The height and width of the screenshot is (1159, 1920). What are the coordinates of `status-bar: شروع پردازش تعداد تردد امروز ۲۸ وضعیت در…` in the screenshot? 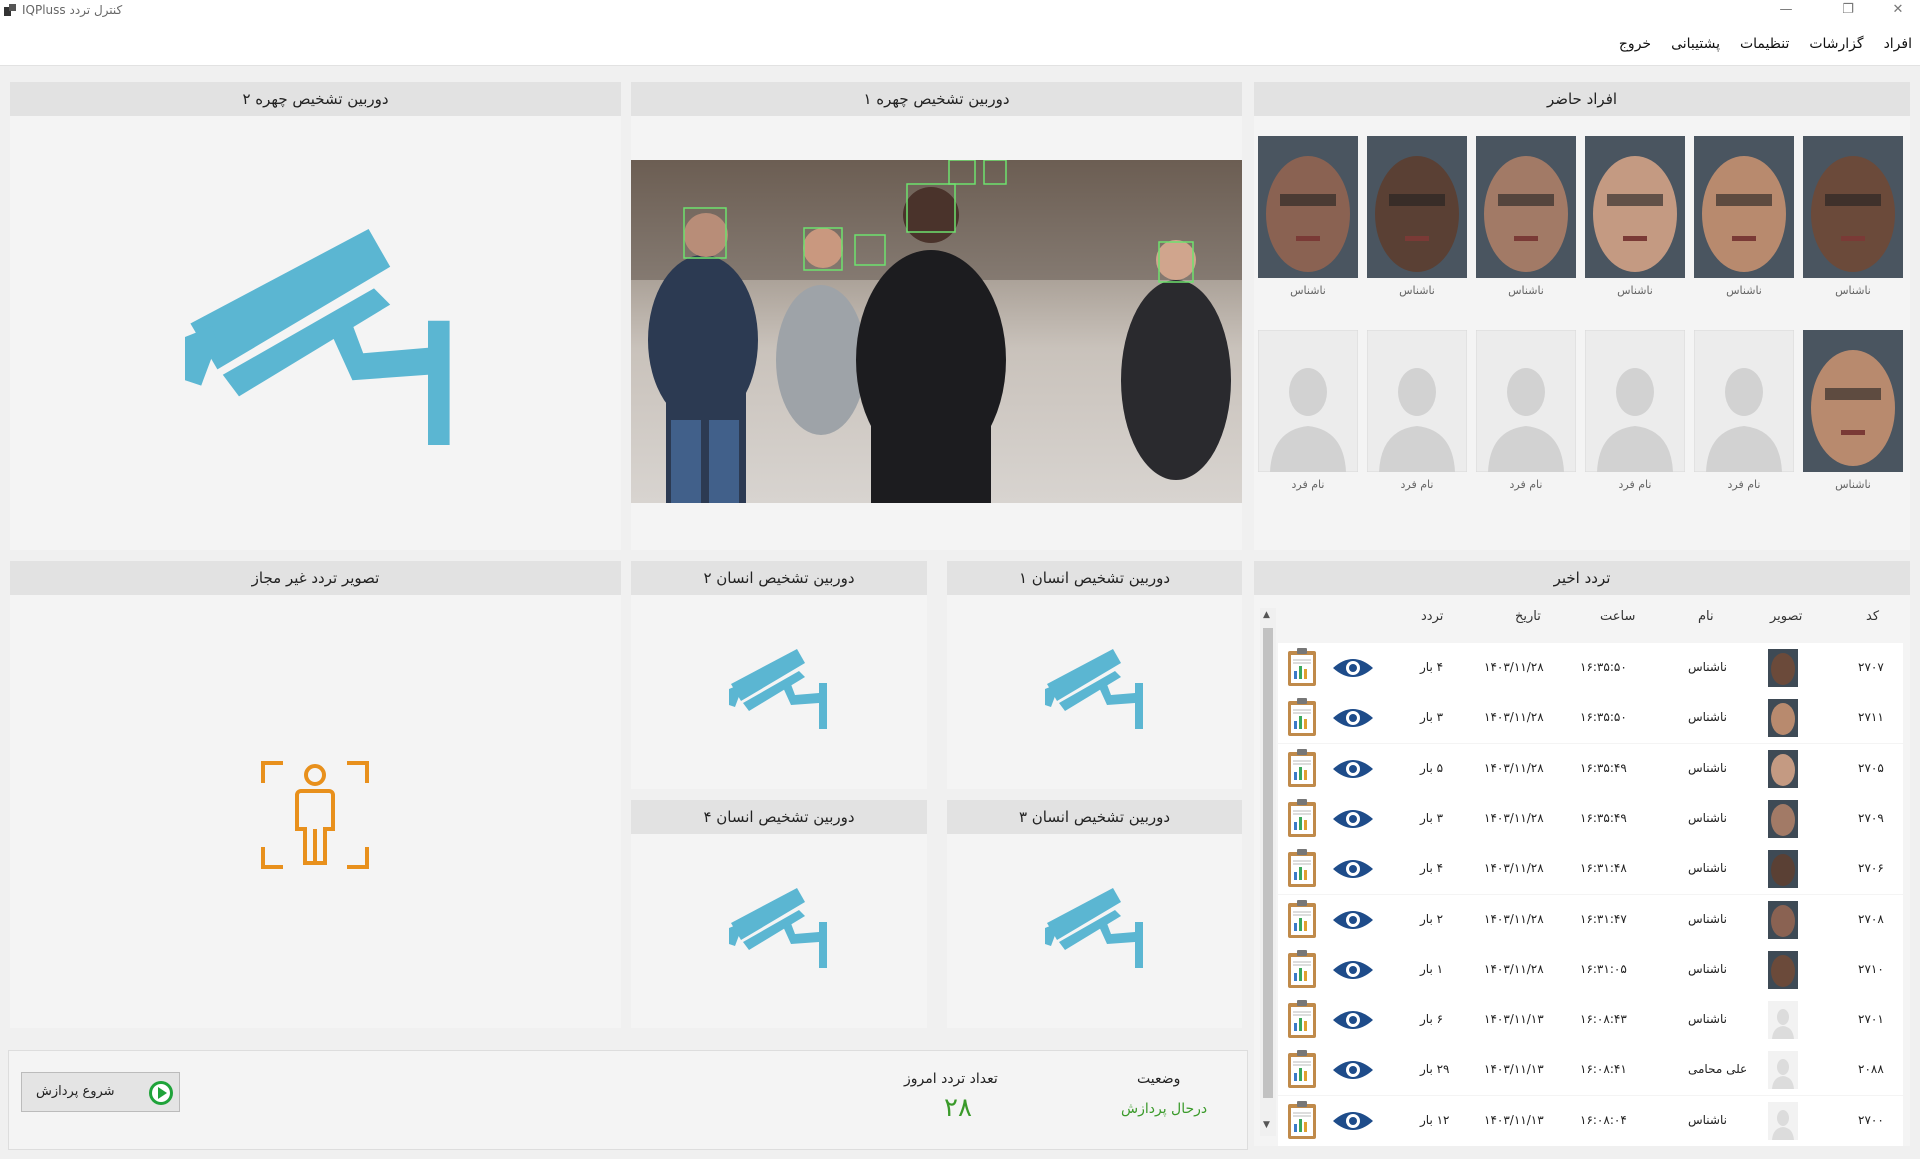 It's located at (628, 1100).